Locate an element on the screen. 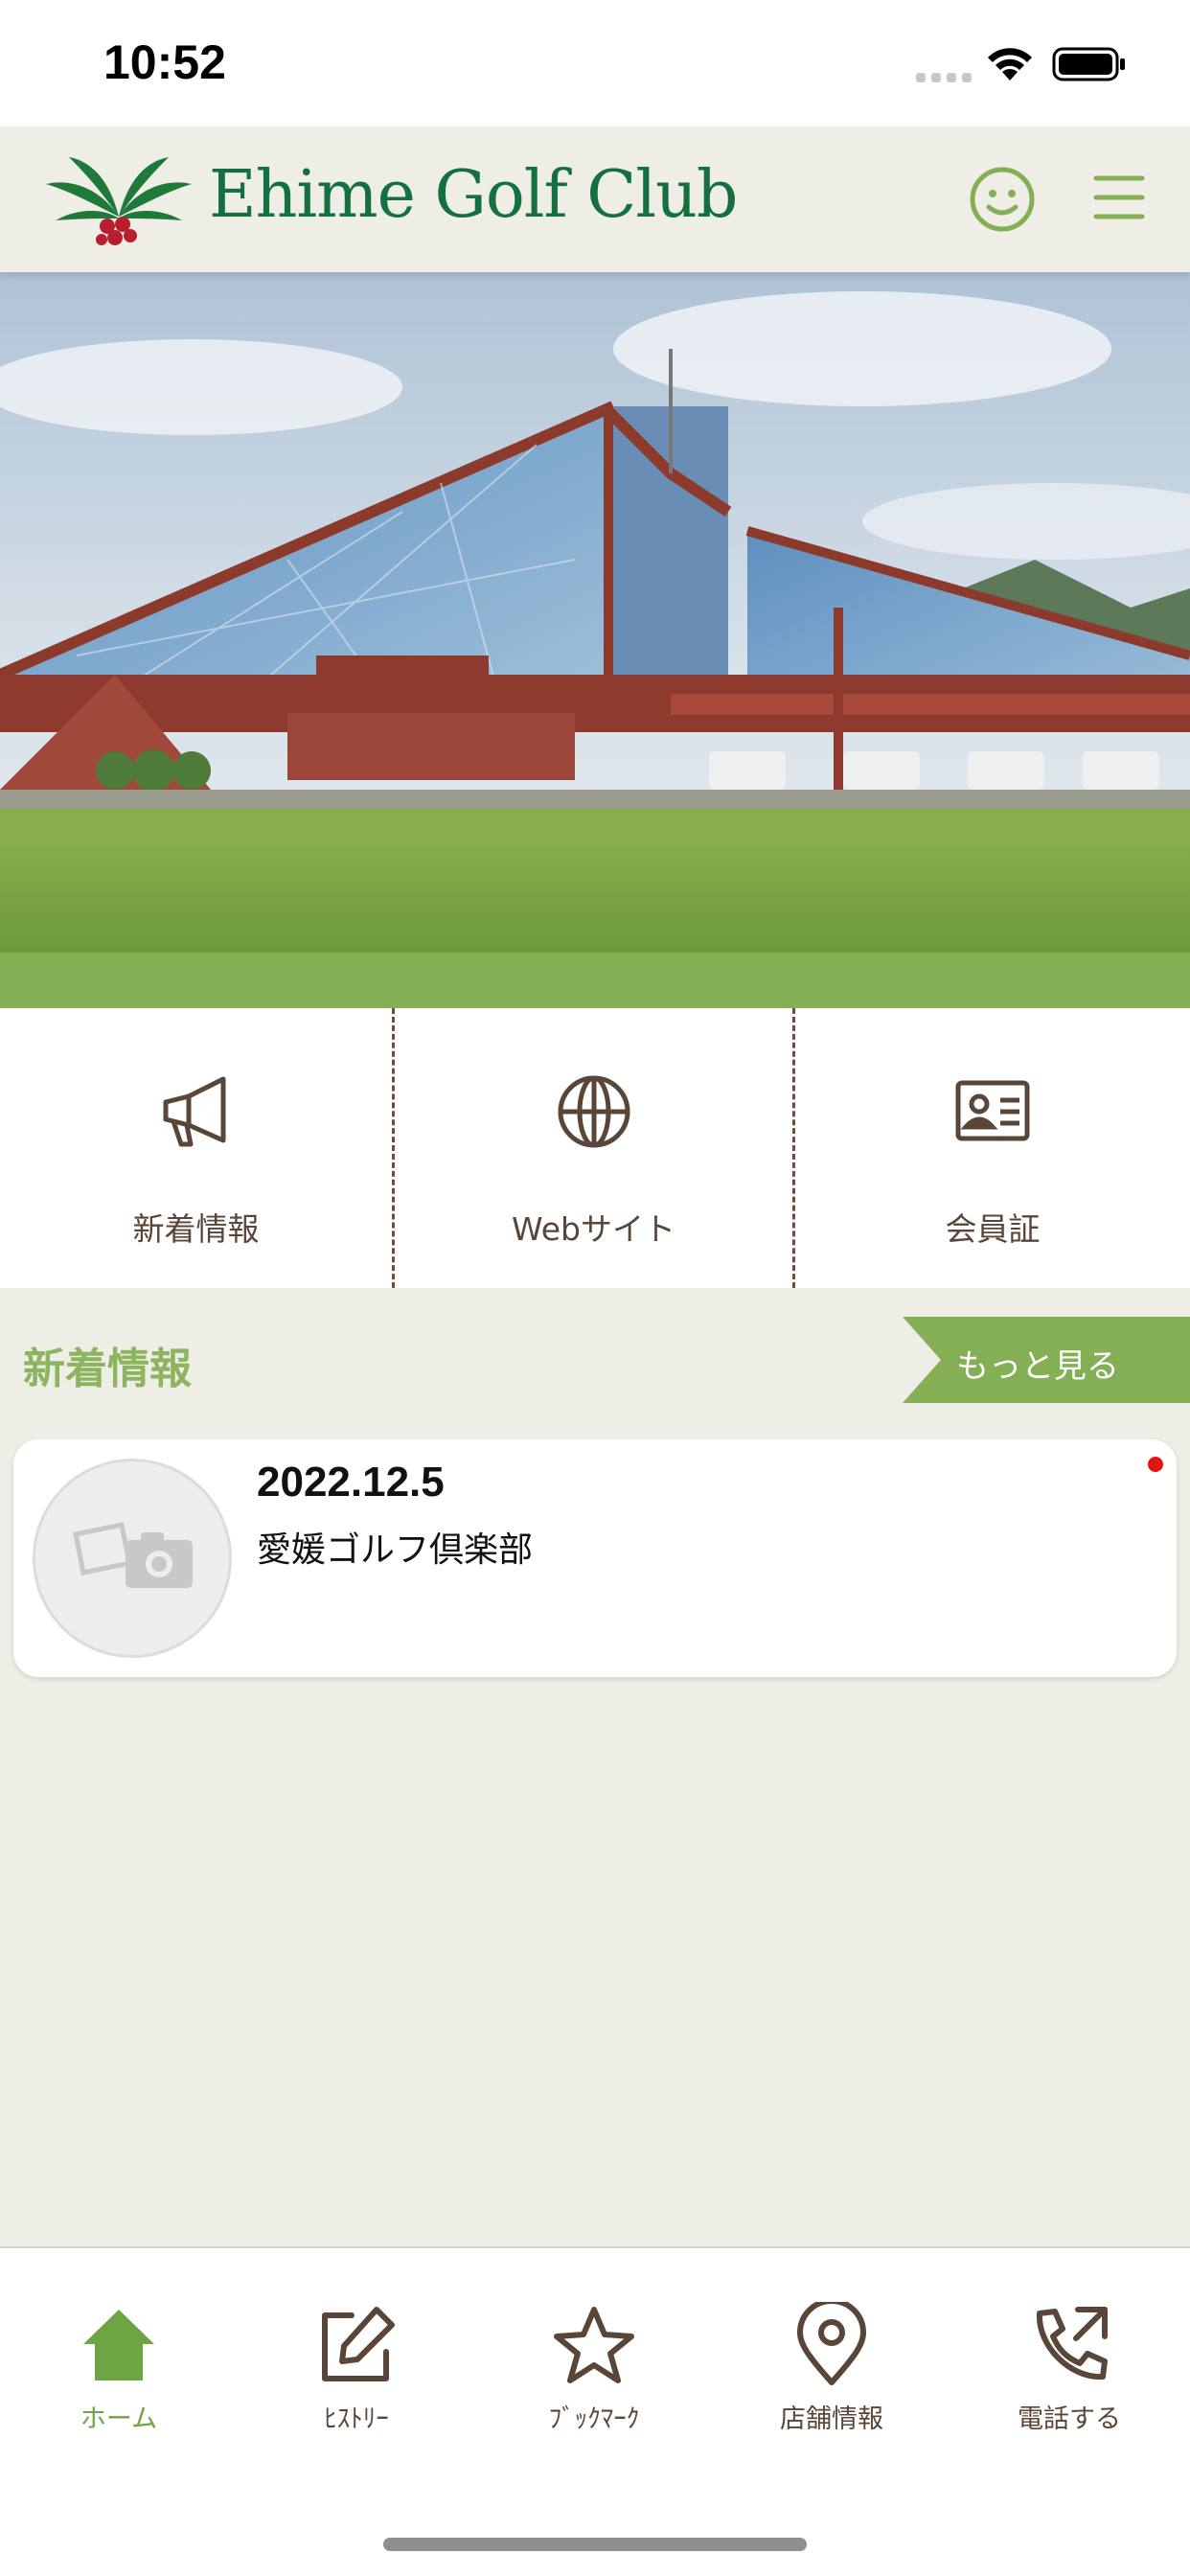 This screenshot has height=2576, width=1190. tab-bookmark-label: ﾌﾞｯｸﾏｰｸ is located at coordinates (594, 2419).